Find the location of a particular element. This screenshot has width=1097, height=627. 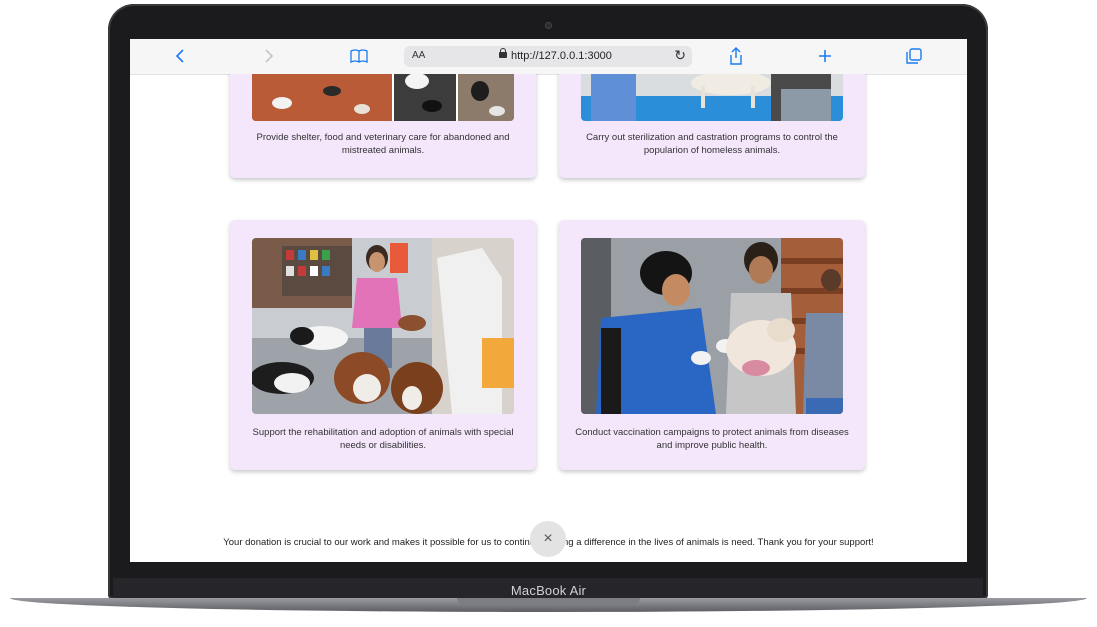

camera is located at coordinates (548, 25).